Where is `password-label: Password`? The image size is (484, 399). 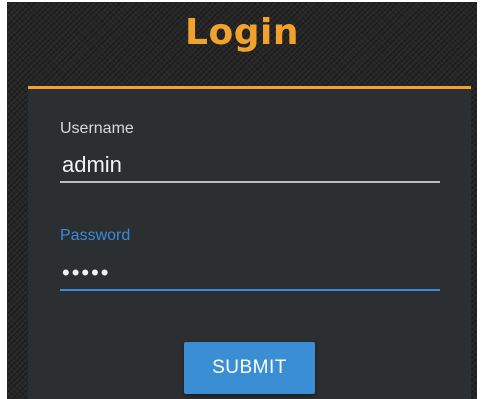
password-label: Password is located at coordinates (95, 235).